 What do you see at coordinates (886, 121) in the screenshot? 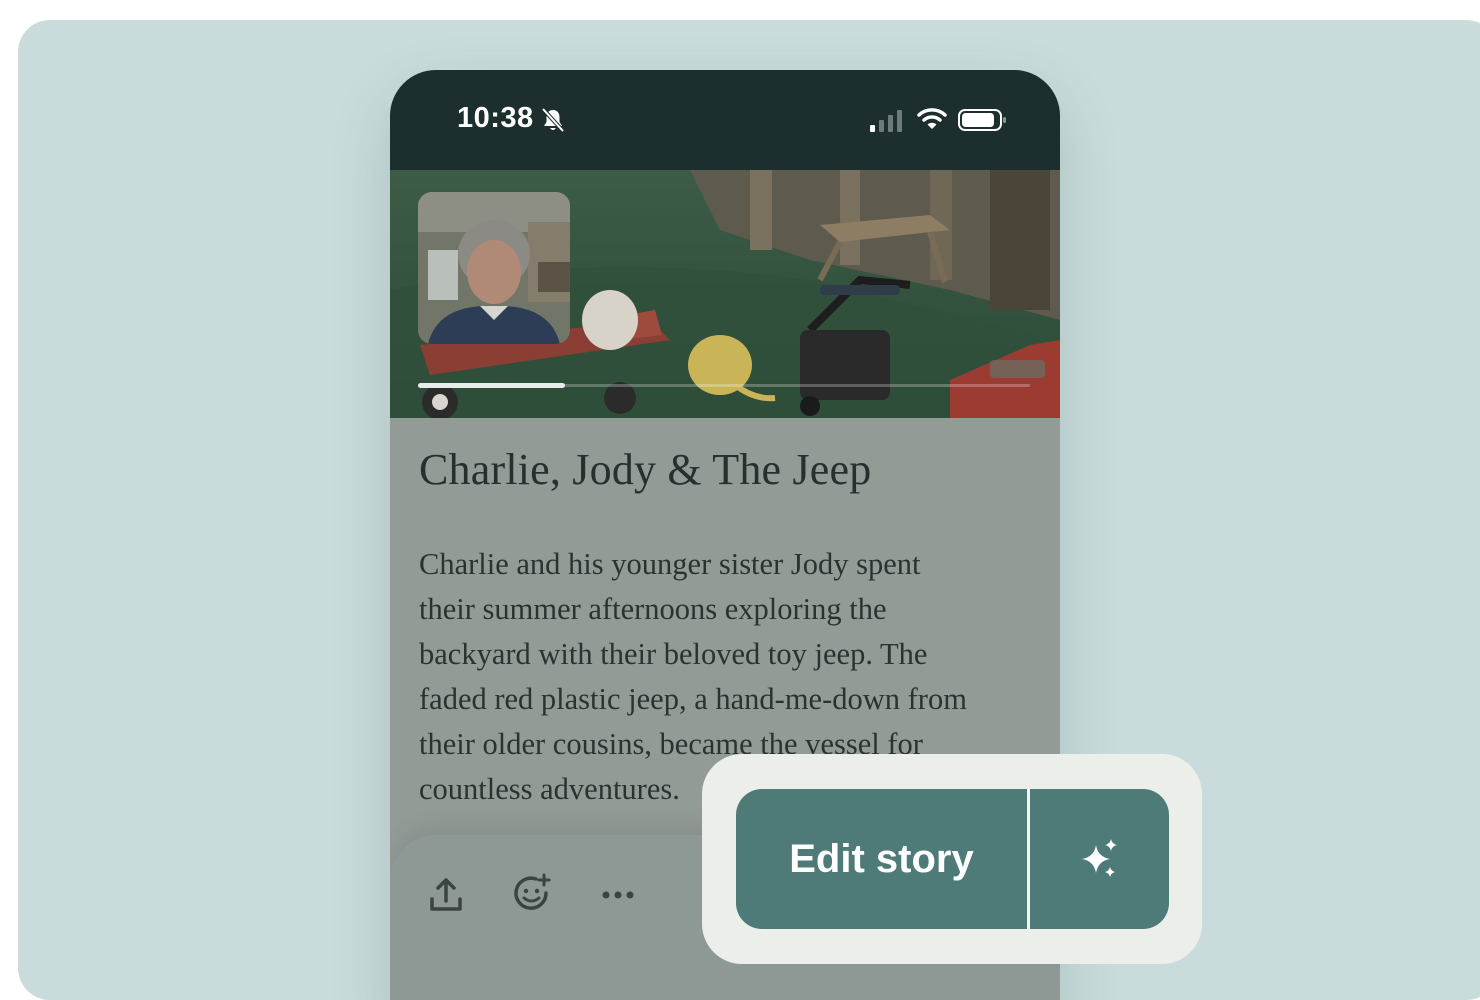
I see `signal-icon` at bounding box center [886, 121].